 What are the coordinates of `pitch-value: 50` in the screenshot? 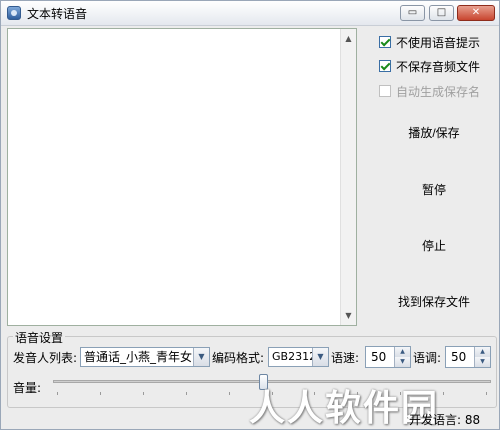 It's located at (458, 357).